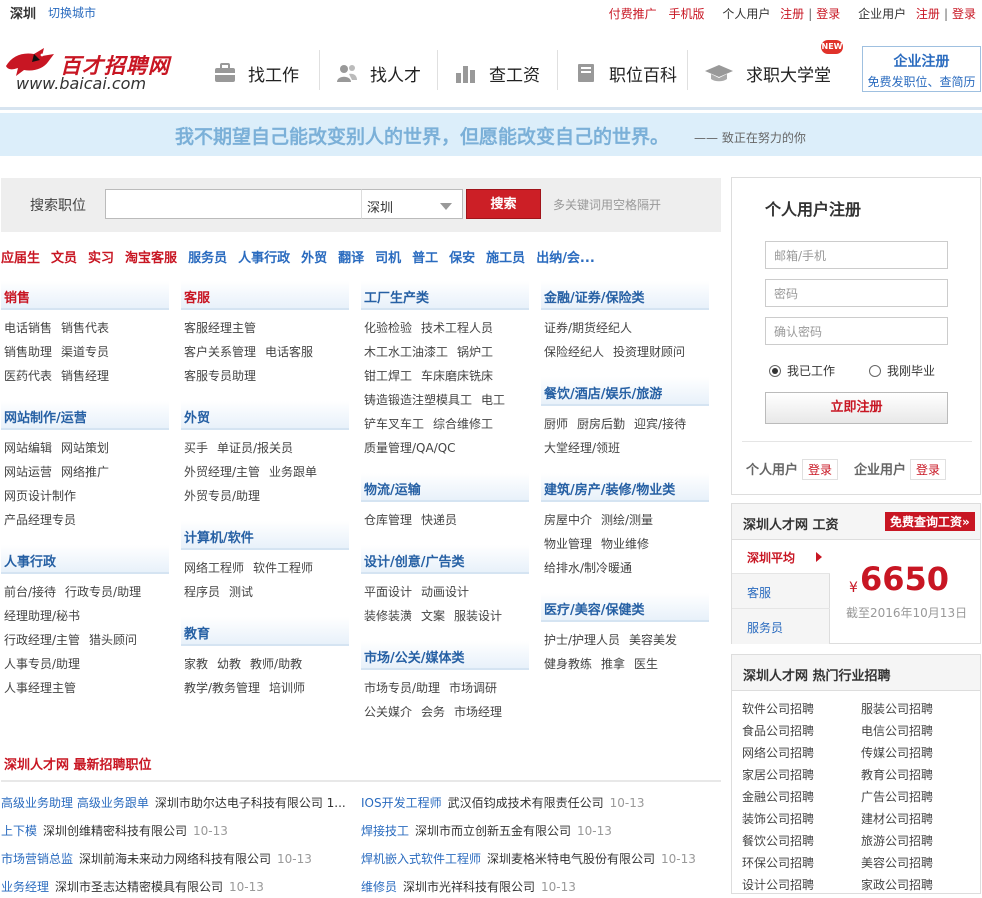  Describe the element at coordinates (40, 520) in the screenshot. I see `category-job-link: 产品经理专员` at that location.